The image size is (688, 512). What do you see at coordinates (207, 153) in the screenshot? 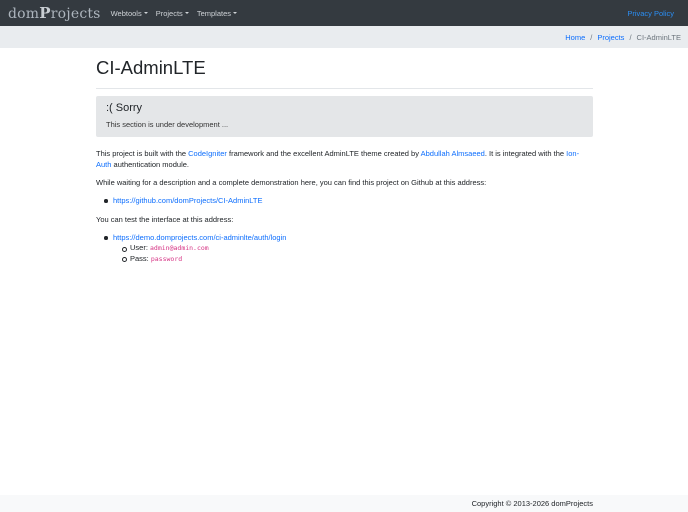
I see `codeigniter-link: CodeIgniter` at bounding box center [207, 153].